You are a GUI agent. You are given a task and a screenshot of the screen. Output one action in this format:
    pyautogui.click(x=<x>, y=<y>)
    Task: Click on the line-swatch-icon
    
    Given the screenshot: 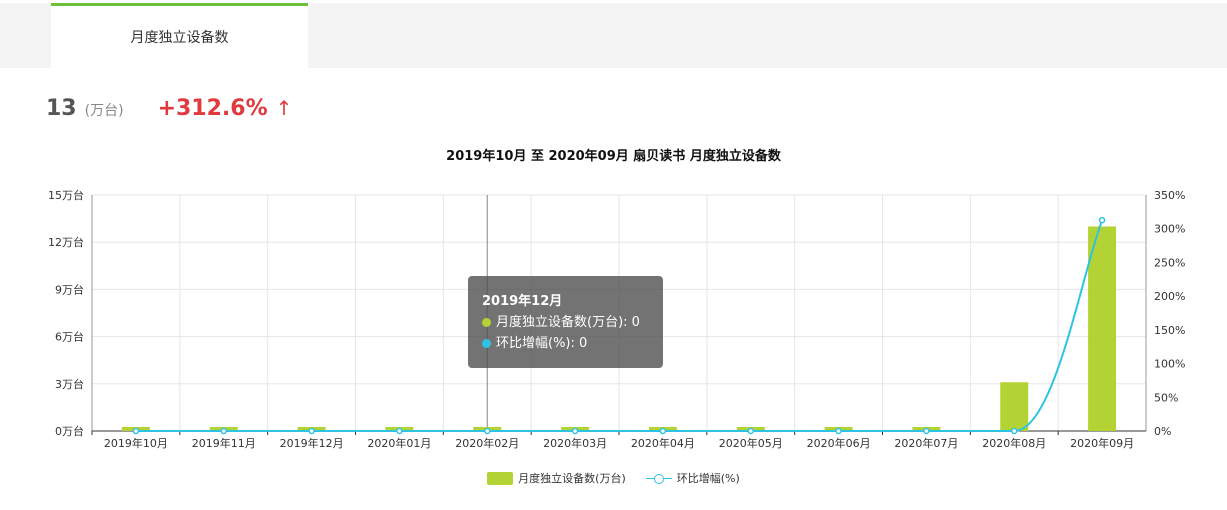 What is the action you would take?
    pyautogui.click(x=658, y=478)
    